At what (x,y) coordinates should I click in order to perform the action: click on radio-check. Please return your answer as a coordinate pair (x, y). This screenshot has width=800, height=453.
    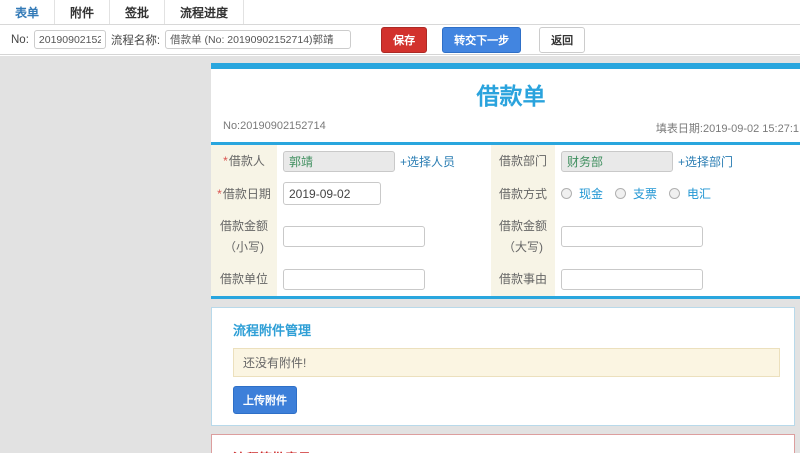
    Looking at the image, I should click on (621, 194).